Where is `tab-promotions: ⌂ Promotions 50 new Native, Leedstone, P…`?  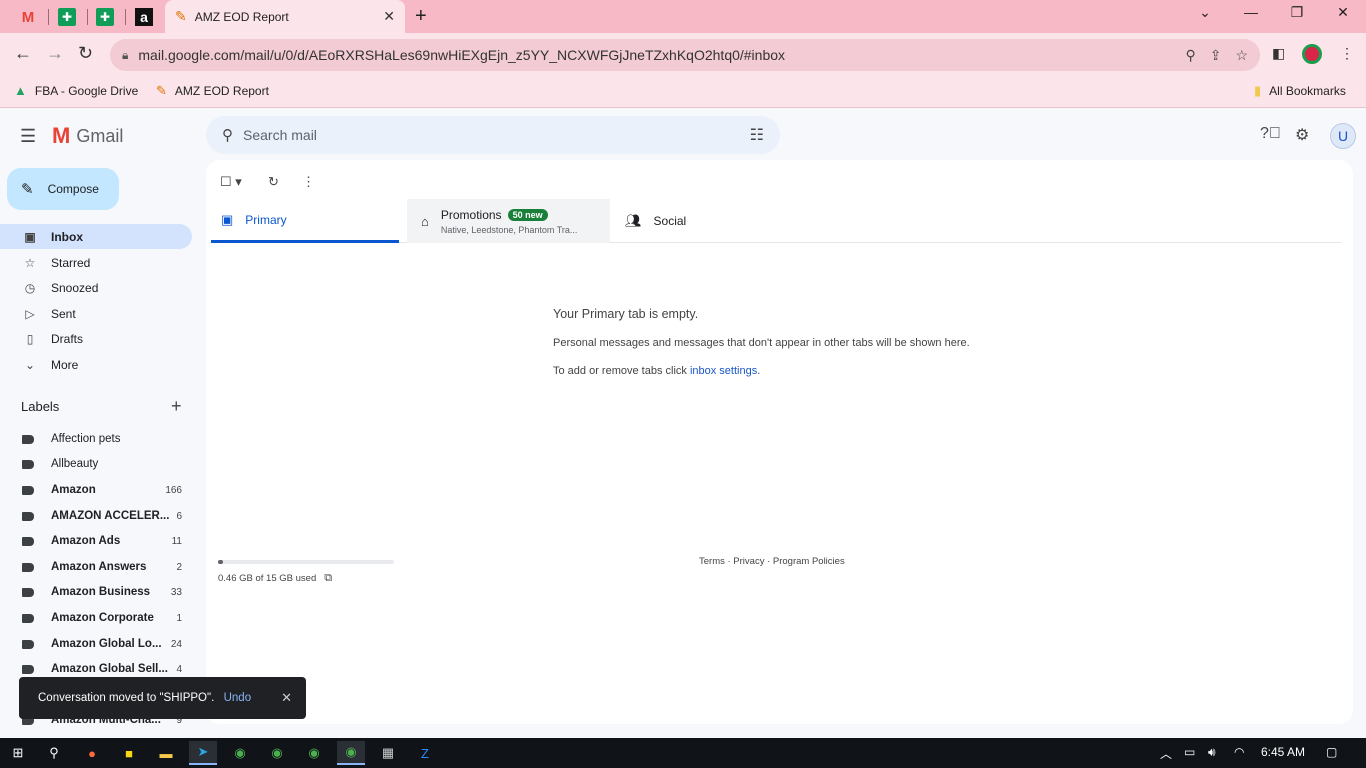 tab-promotions: ⌂ Promotions 50 new Native, Leedstone, P… is located at coordinates (508, 221).